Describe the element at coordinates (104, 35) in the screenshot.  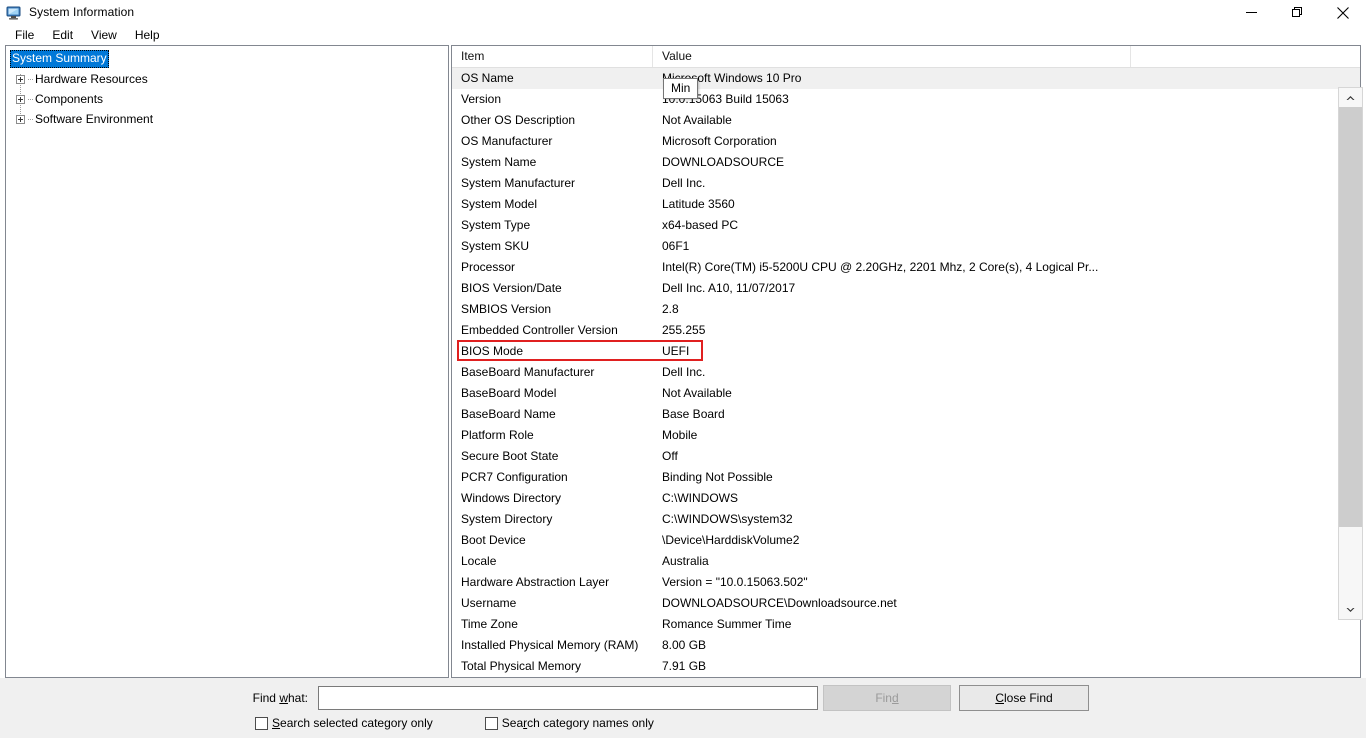
I see `menu-view: View` at that location.